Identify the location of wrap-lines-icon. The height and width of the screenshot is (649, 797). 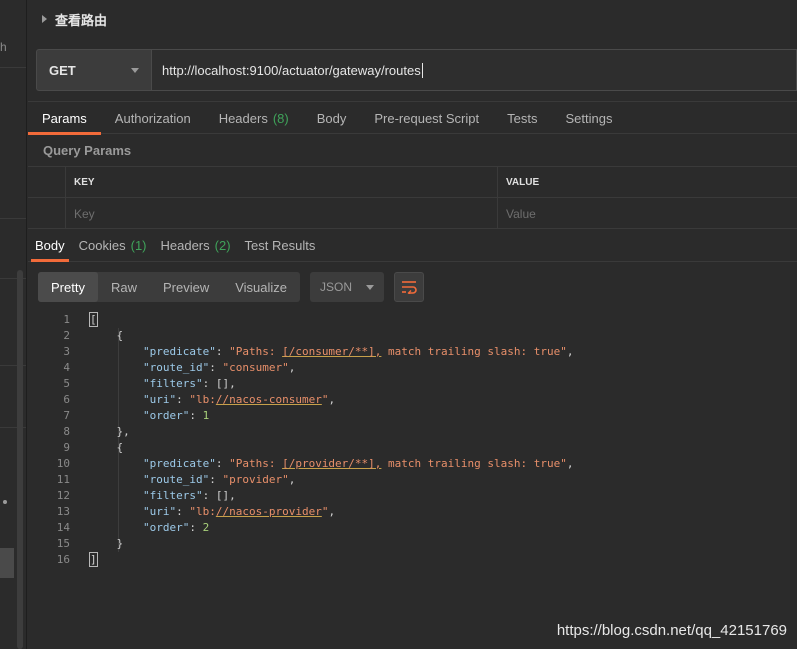
(409, 287).